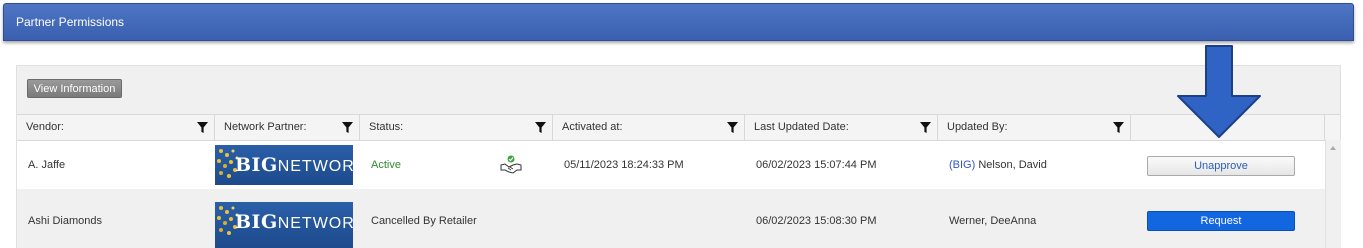  What do you see at coordinates (624, 165) in the screenshot?
I see `activated-at-cell: 05/11/2023 18:24:33 PM` at bounding box center [624, 165].